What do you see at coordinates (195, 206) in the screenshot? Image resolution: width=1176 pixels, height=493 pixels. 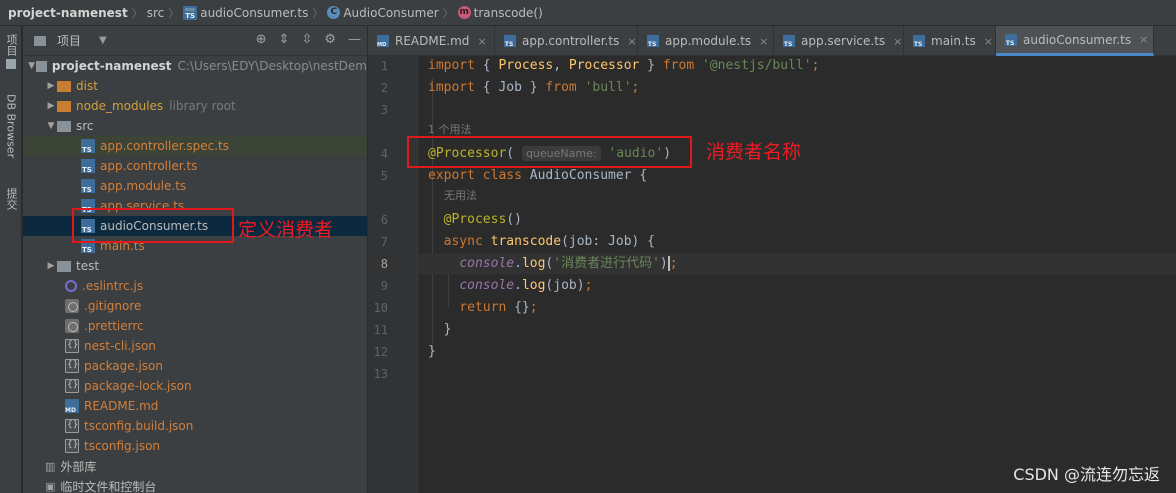 I see `tree-item-app-service: app.service.ts` at bounding box center [195, 206].